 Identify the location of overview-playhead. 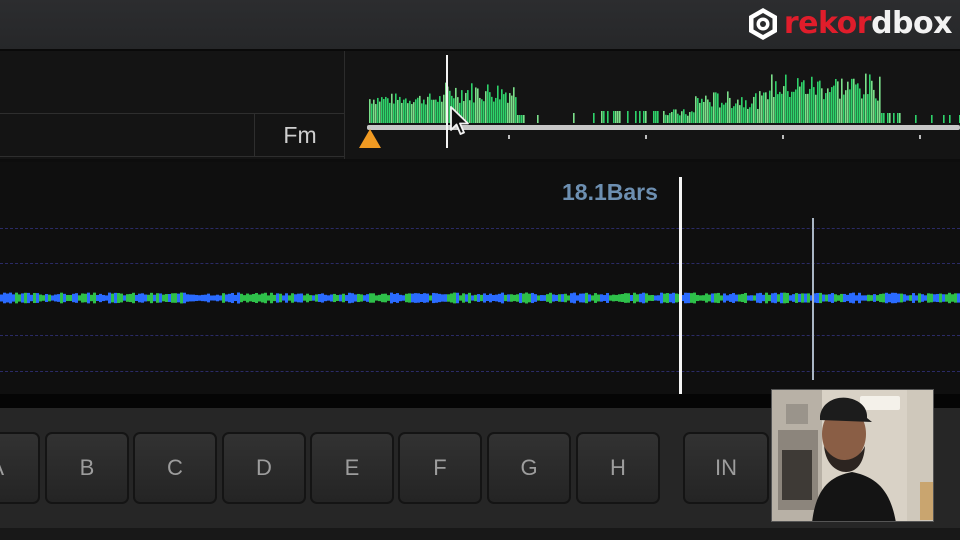
(447, 101).